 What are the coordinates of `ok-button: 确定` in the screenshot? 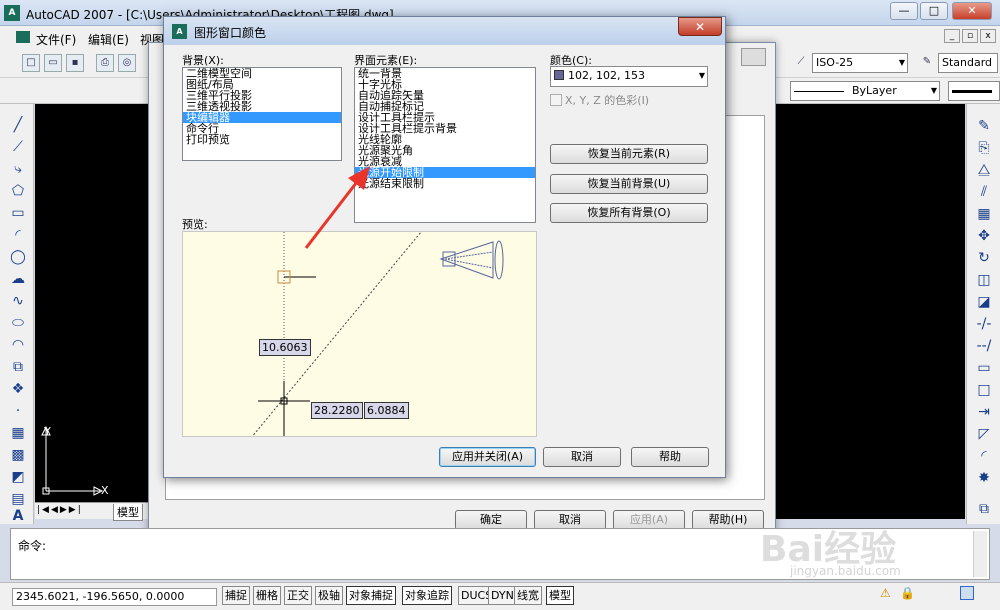 It's located at (491, 520).